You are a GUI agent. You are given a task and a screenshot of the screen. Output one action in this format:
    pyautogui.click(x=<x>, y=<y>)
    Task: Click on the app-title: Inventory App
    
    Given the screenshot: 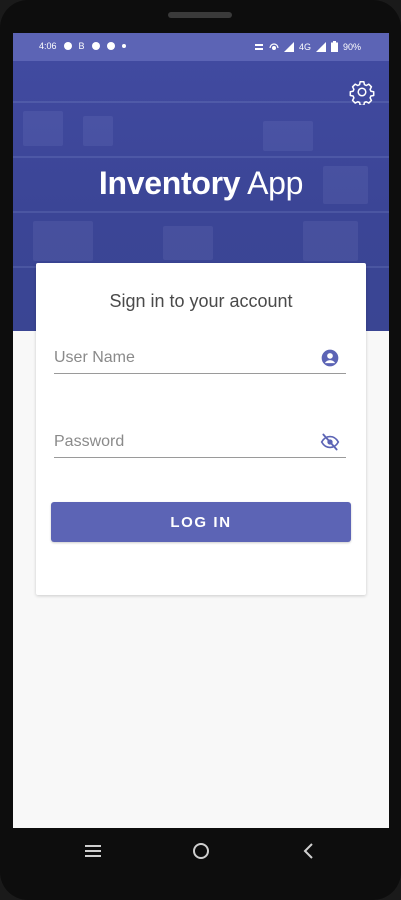 What is the action you would take?
    pyautogui.click(x=201, y=183)
    